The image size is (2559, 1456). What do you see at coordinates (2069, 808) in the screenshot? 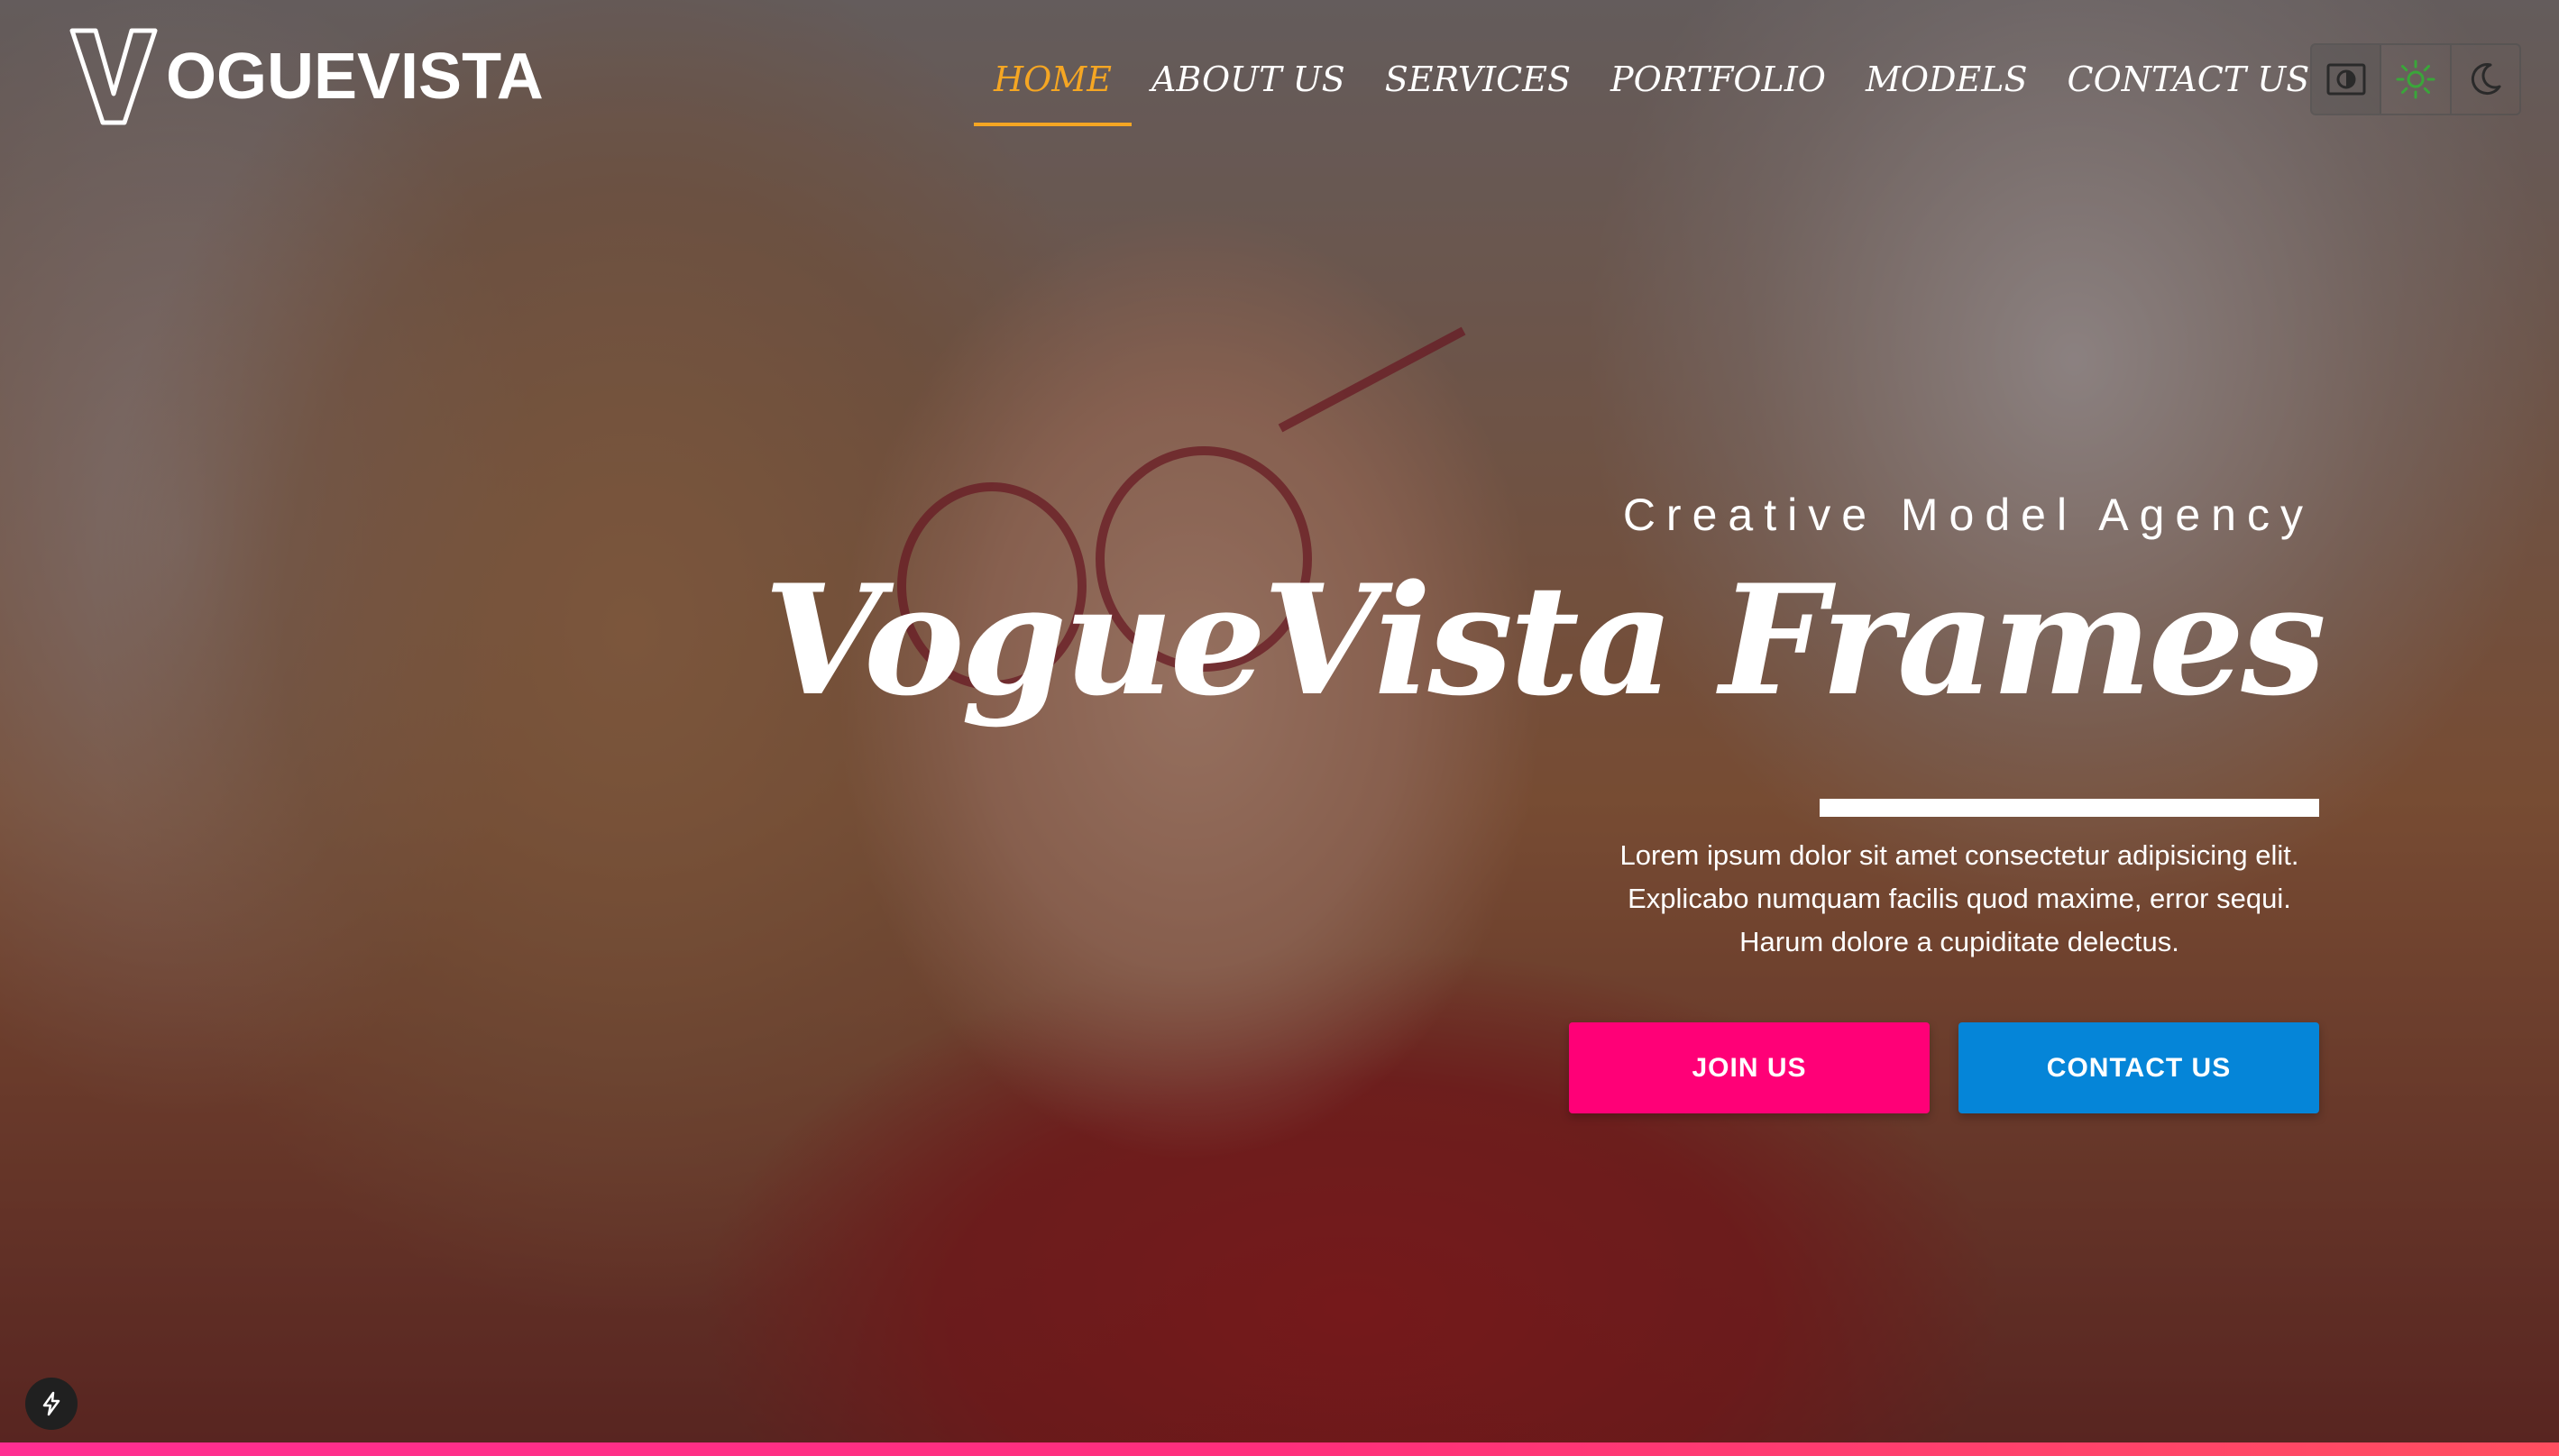
I see `hero-divider` at bounding box center [2069, 808].